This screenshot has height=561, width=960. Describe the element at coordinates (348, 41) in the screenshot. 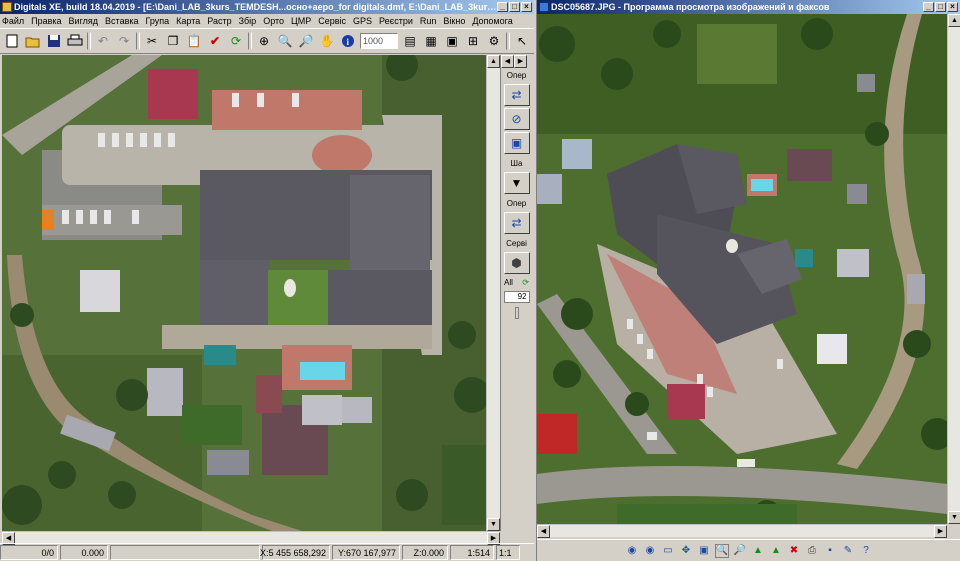

I see `info-icon: i` at that location.